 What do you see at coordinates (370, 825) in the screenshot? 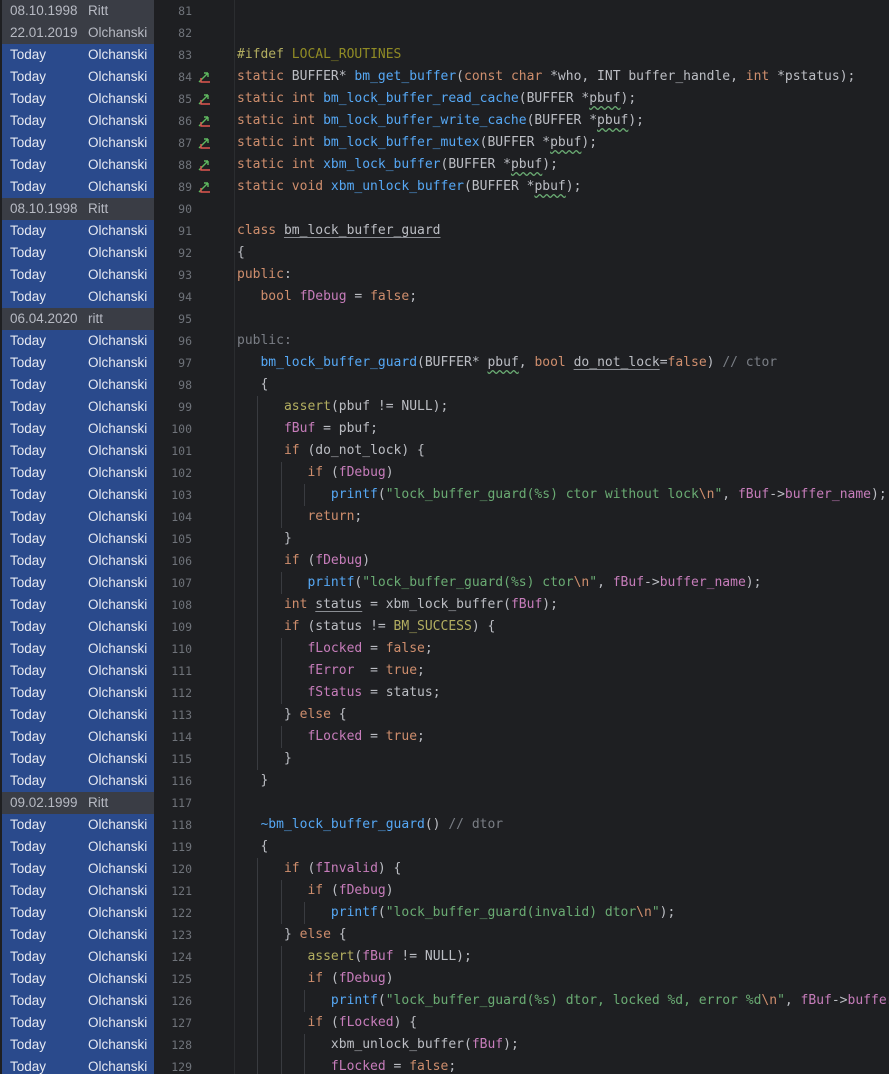
I see `code-text: ~bm_lock_buffer_guard() // dtor` at bounding box center [370, 825].